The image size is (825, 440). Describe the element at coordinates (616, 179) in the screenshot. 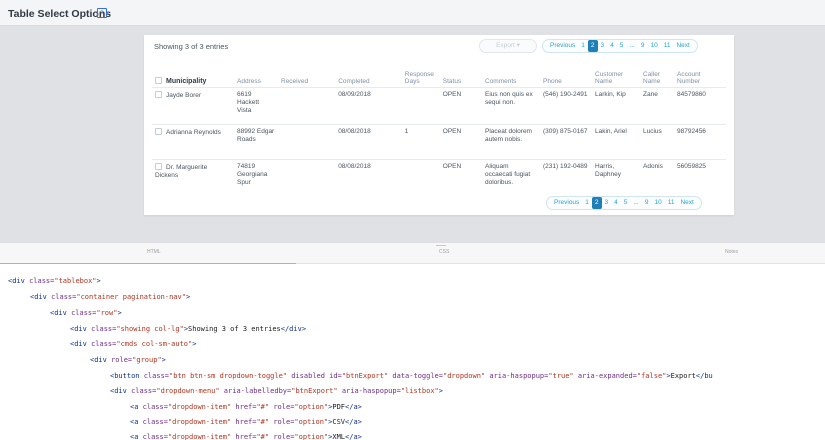

I see `cell-customer-name: Harris, Daphney` at that location.